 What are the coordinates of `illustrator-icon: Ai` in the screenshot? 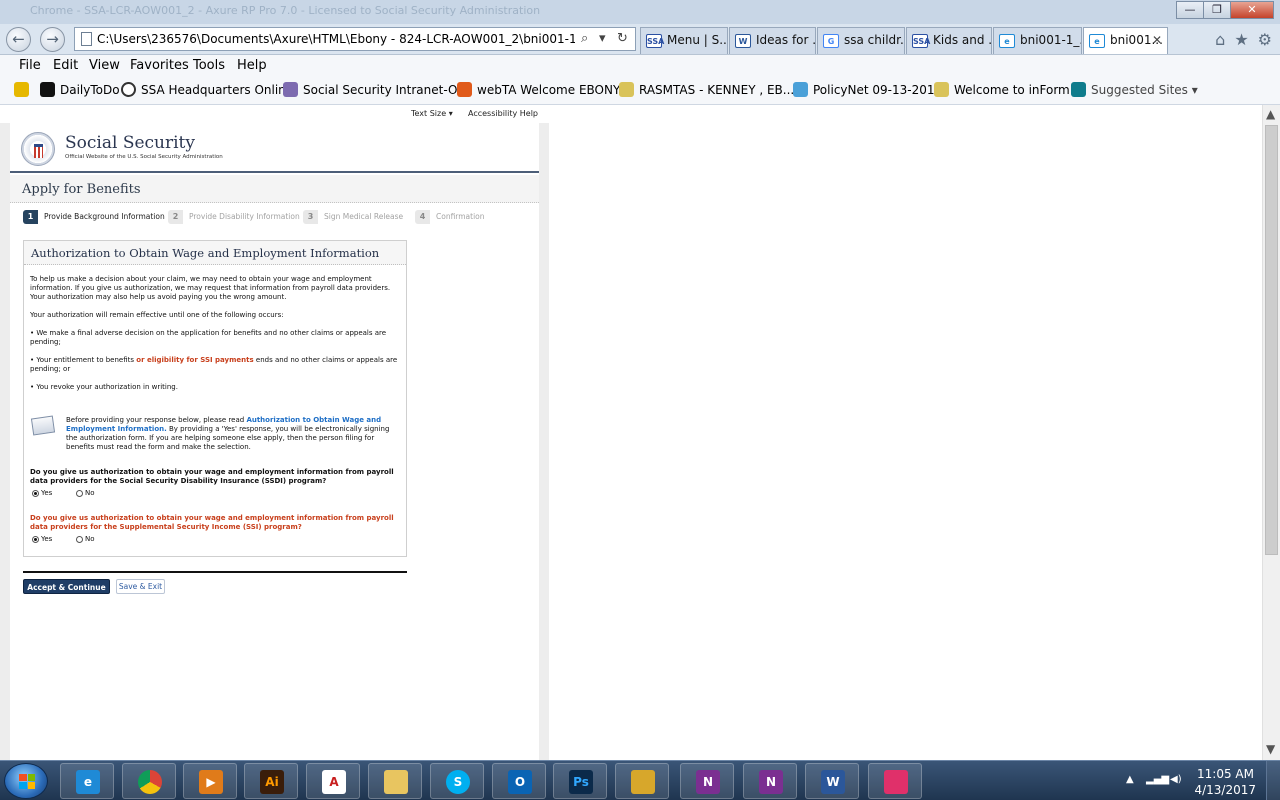 It's located at (272, 782).